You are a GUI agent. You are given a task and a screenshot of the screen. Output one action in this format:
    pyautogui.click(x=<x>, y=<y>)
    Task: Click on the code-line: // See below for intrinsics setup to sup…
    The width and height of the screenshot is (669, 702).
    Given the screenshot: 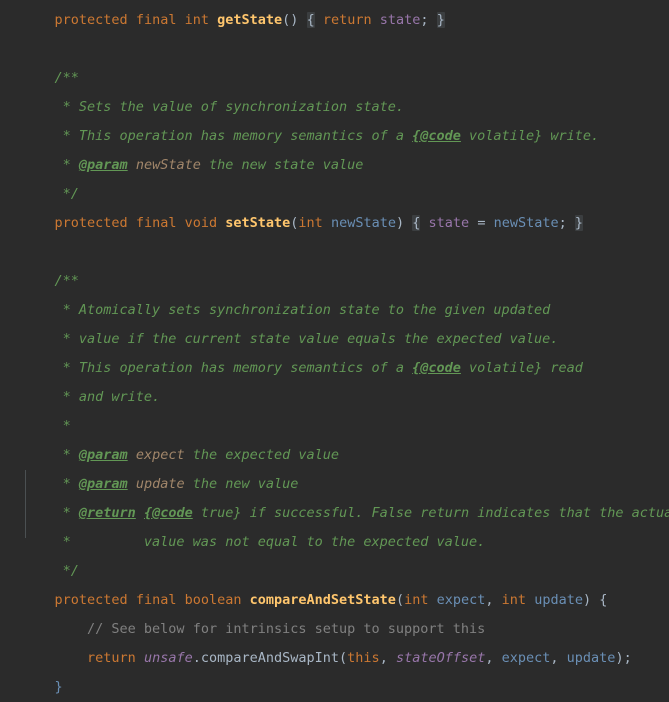 What is the action you would take?
    pyautogui.click(x=345, y=629)
    